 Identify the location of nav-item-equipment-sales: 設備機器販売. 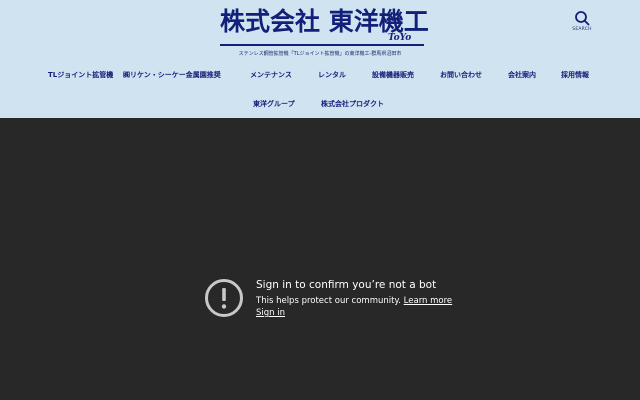
(393, 75).